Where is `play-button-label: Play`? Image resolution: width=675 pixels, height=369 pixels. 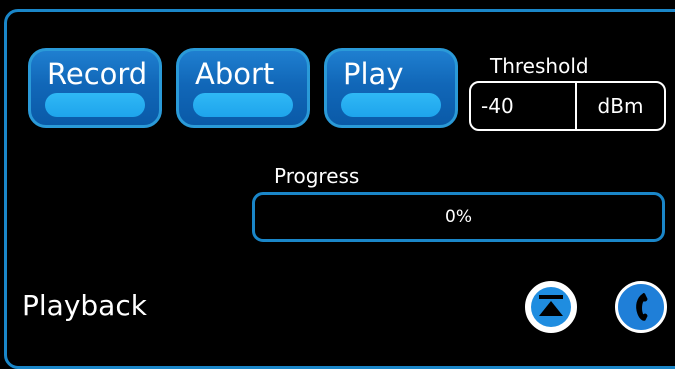 play-button-label: Play is located at coordinates (373, 74).